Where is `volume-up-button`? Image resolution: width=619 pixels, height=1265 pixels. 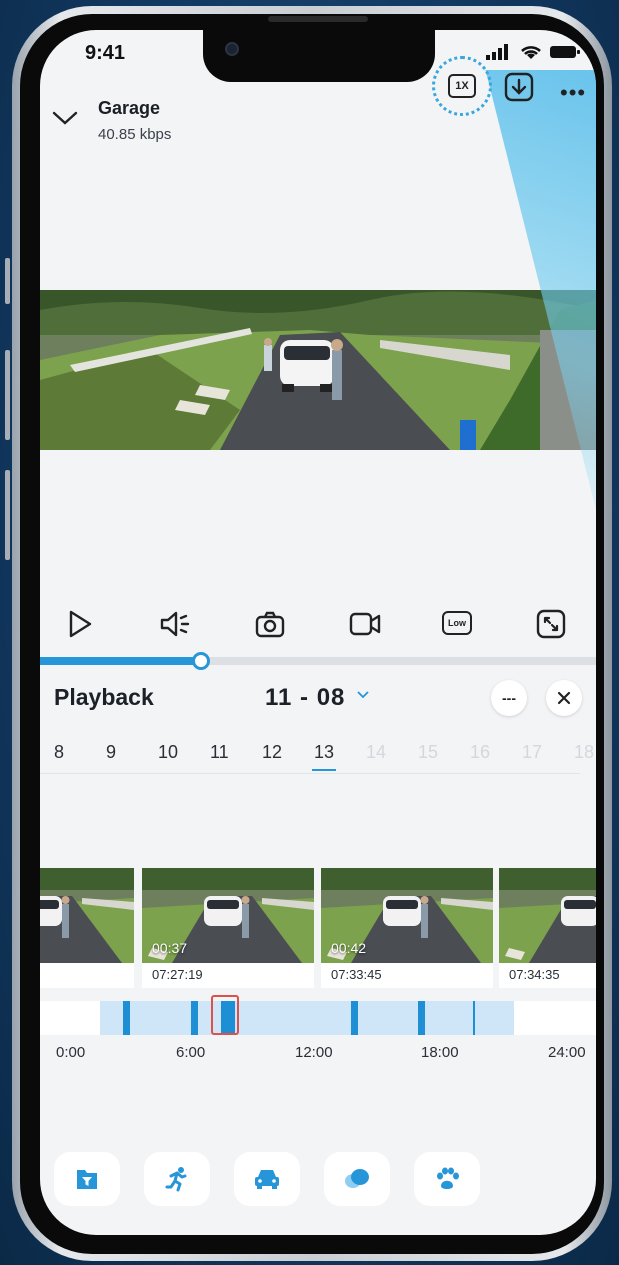 volume-up-button is located at coordinates (7, 395).